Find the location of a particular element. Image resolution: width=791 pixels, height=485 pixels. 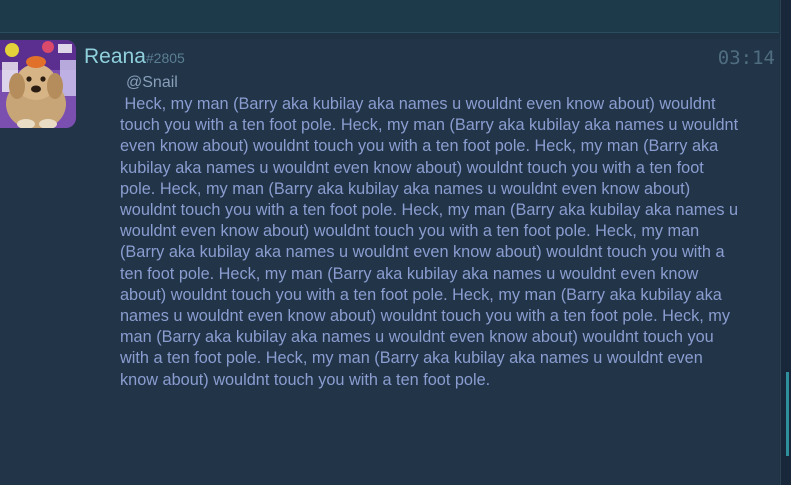

author-name: Reana is located at coordinates (115, 56).